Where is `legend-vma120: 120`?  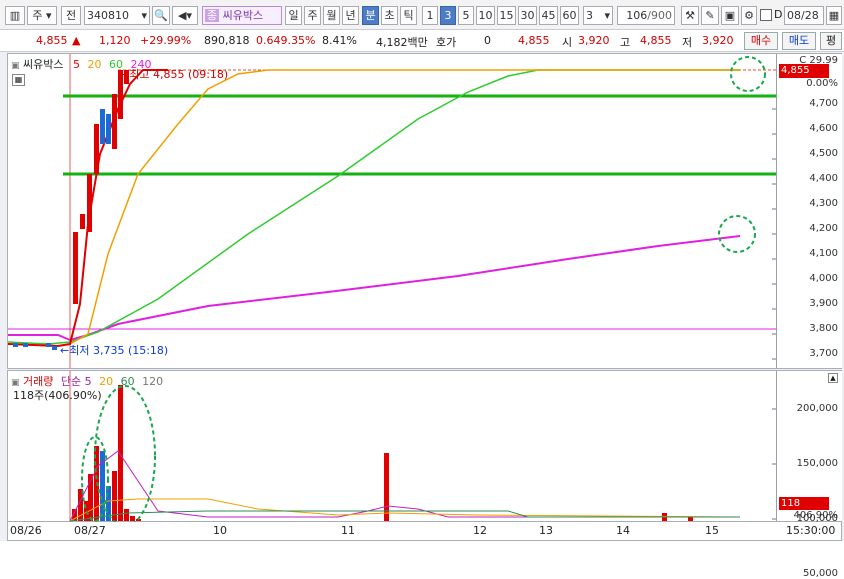
legend-vma120: 120 is located at coordinates (153, 381).